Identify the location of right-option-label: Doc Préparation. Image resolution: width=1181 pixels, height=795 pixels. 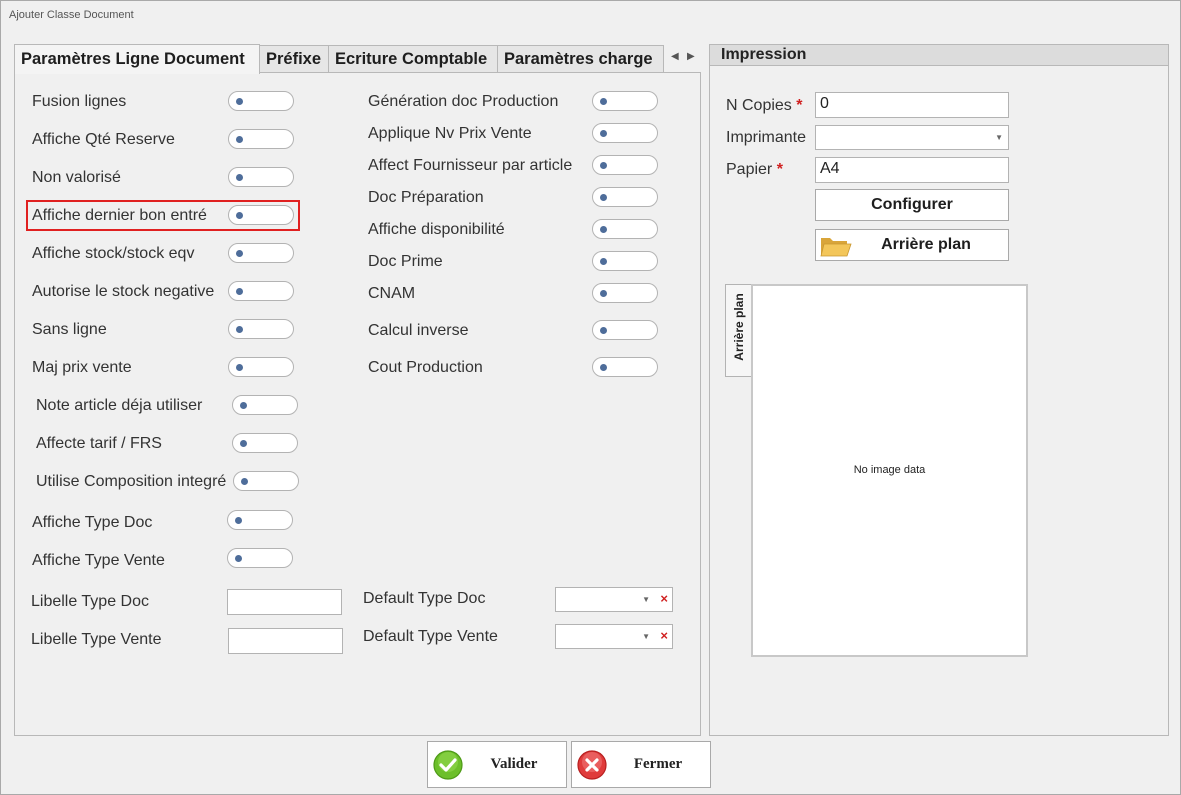
(426, 197).